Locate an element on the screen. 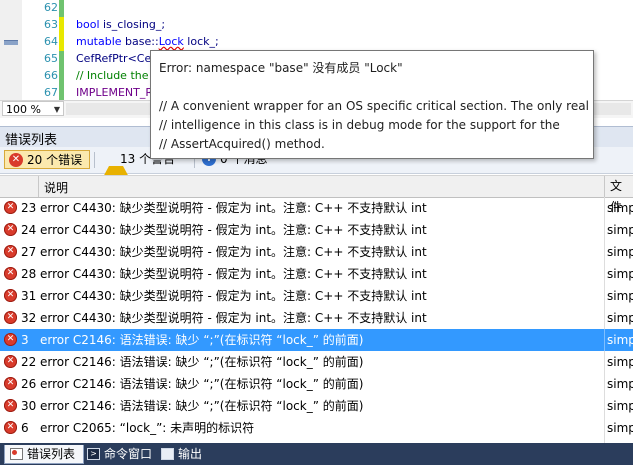  panel-title: 错误列表 is located at coordinates (31, 140).